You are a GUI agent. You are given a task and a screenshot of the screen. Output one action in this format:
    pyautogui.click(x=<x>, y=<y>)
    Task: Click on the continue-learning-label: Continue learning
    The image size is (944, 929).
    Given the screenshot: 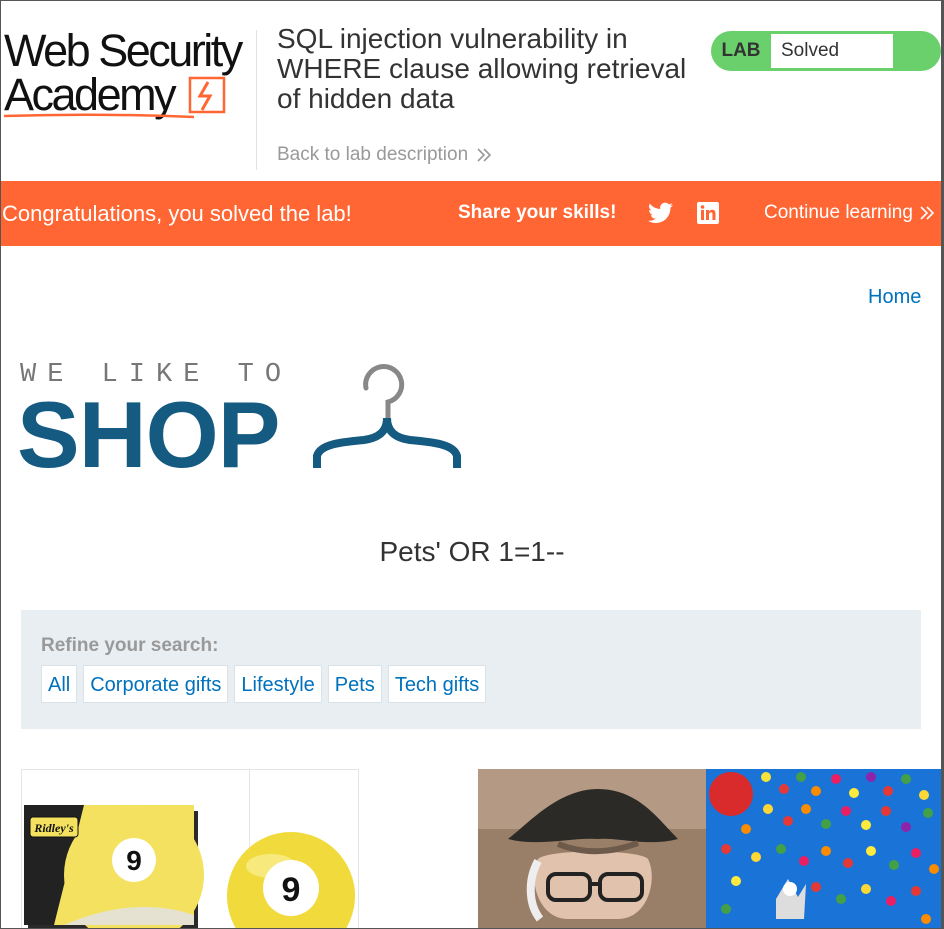 What is the action you would take?
    pyautogui.click(x=838, y=212)
    